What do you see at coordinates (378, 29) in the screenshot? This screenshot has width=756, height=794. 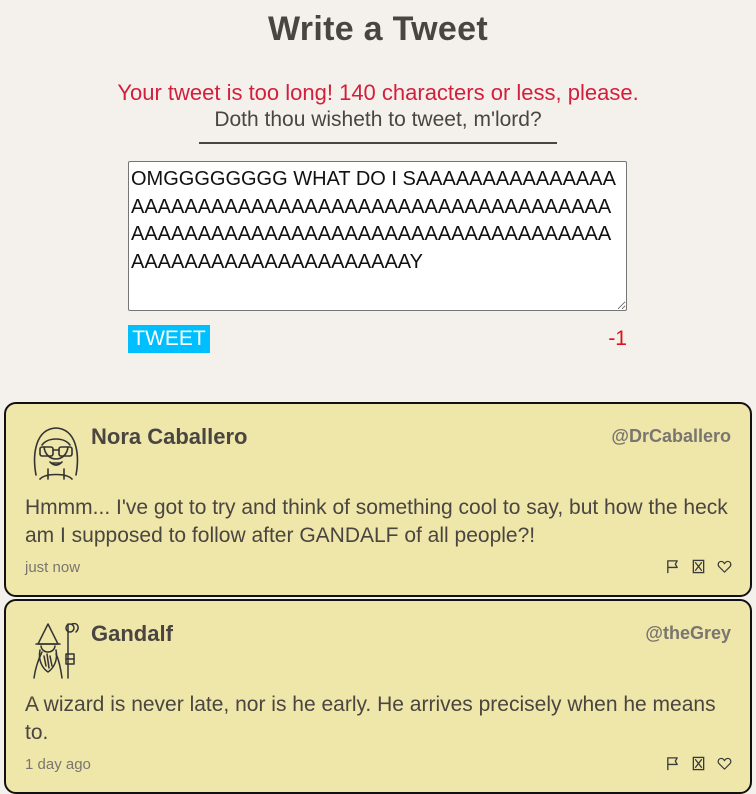 I see `page-title: Write a Tweet` at bounding box center [378, 29].